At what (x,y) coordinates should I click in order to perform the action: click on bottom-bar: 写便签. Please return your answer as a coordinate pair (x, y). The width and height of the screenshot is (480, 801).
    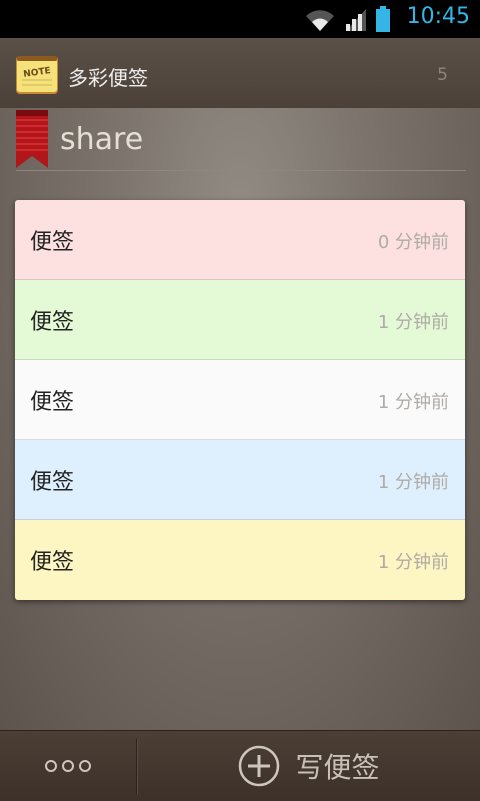
    Looking at the image, I should click on (240, 765).